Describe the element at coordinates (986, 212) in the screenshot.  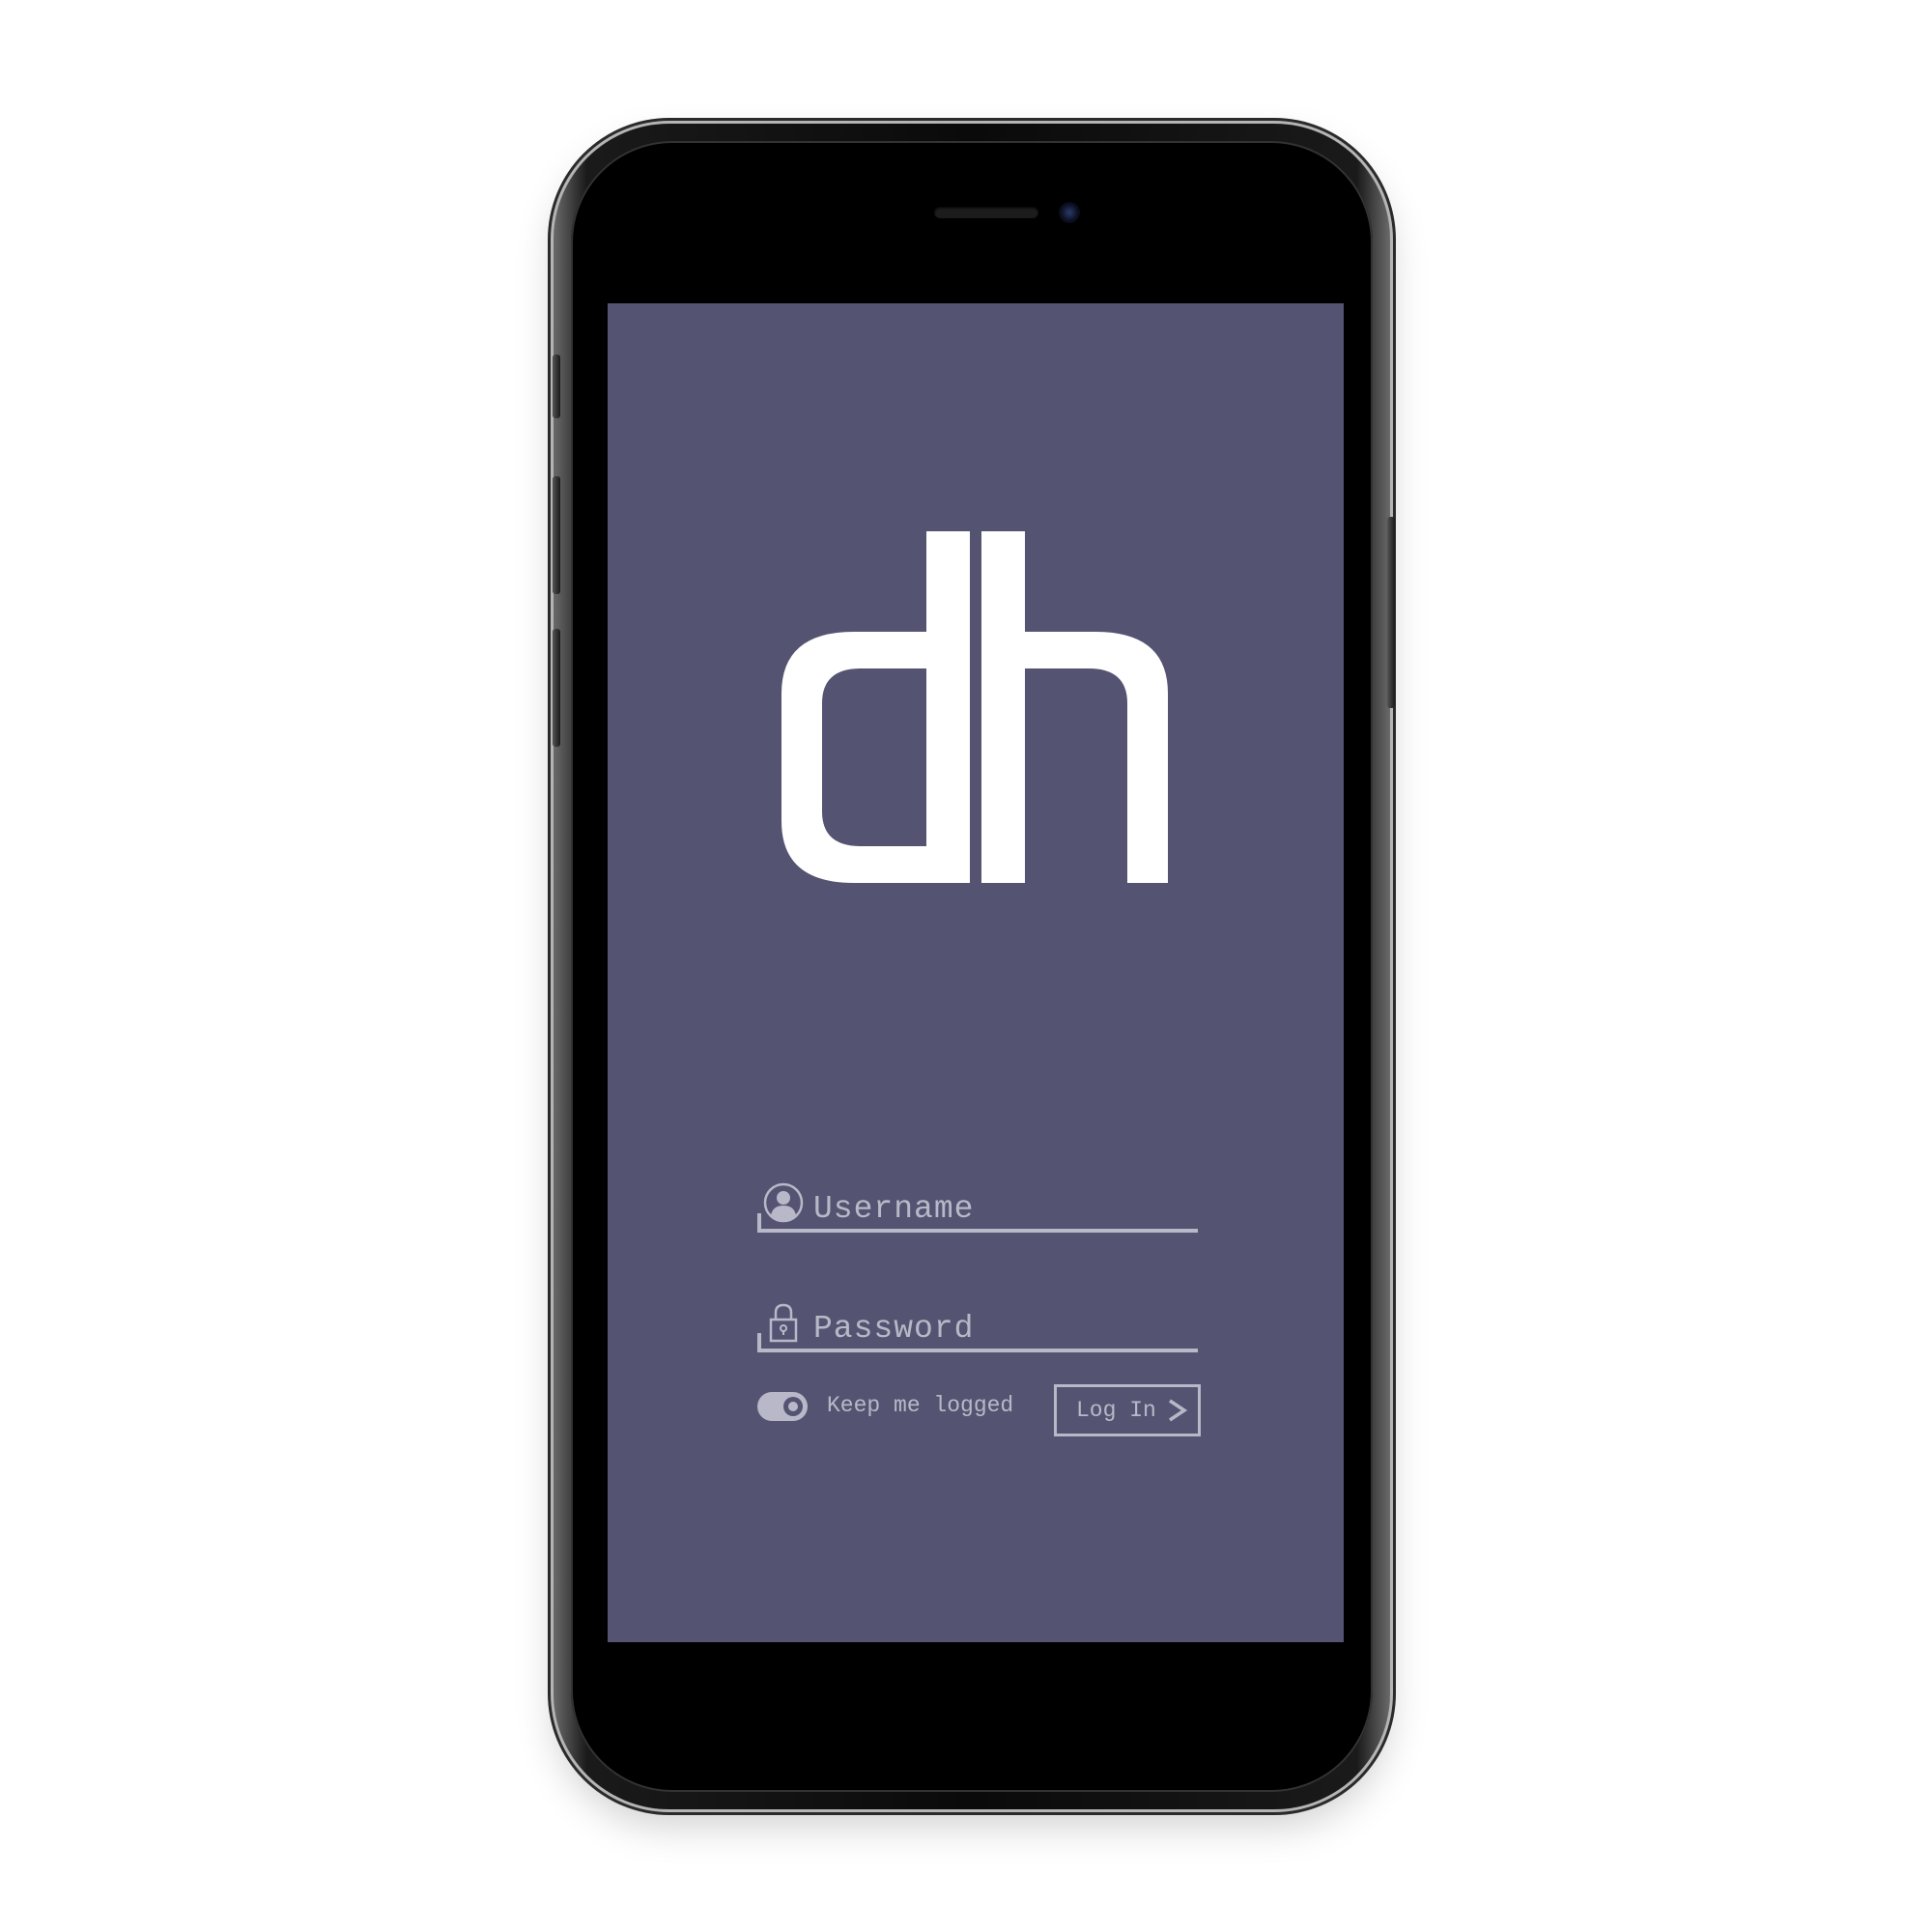
I see `earpiece-speaker` at that location.